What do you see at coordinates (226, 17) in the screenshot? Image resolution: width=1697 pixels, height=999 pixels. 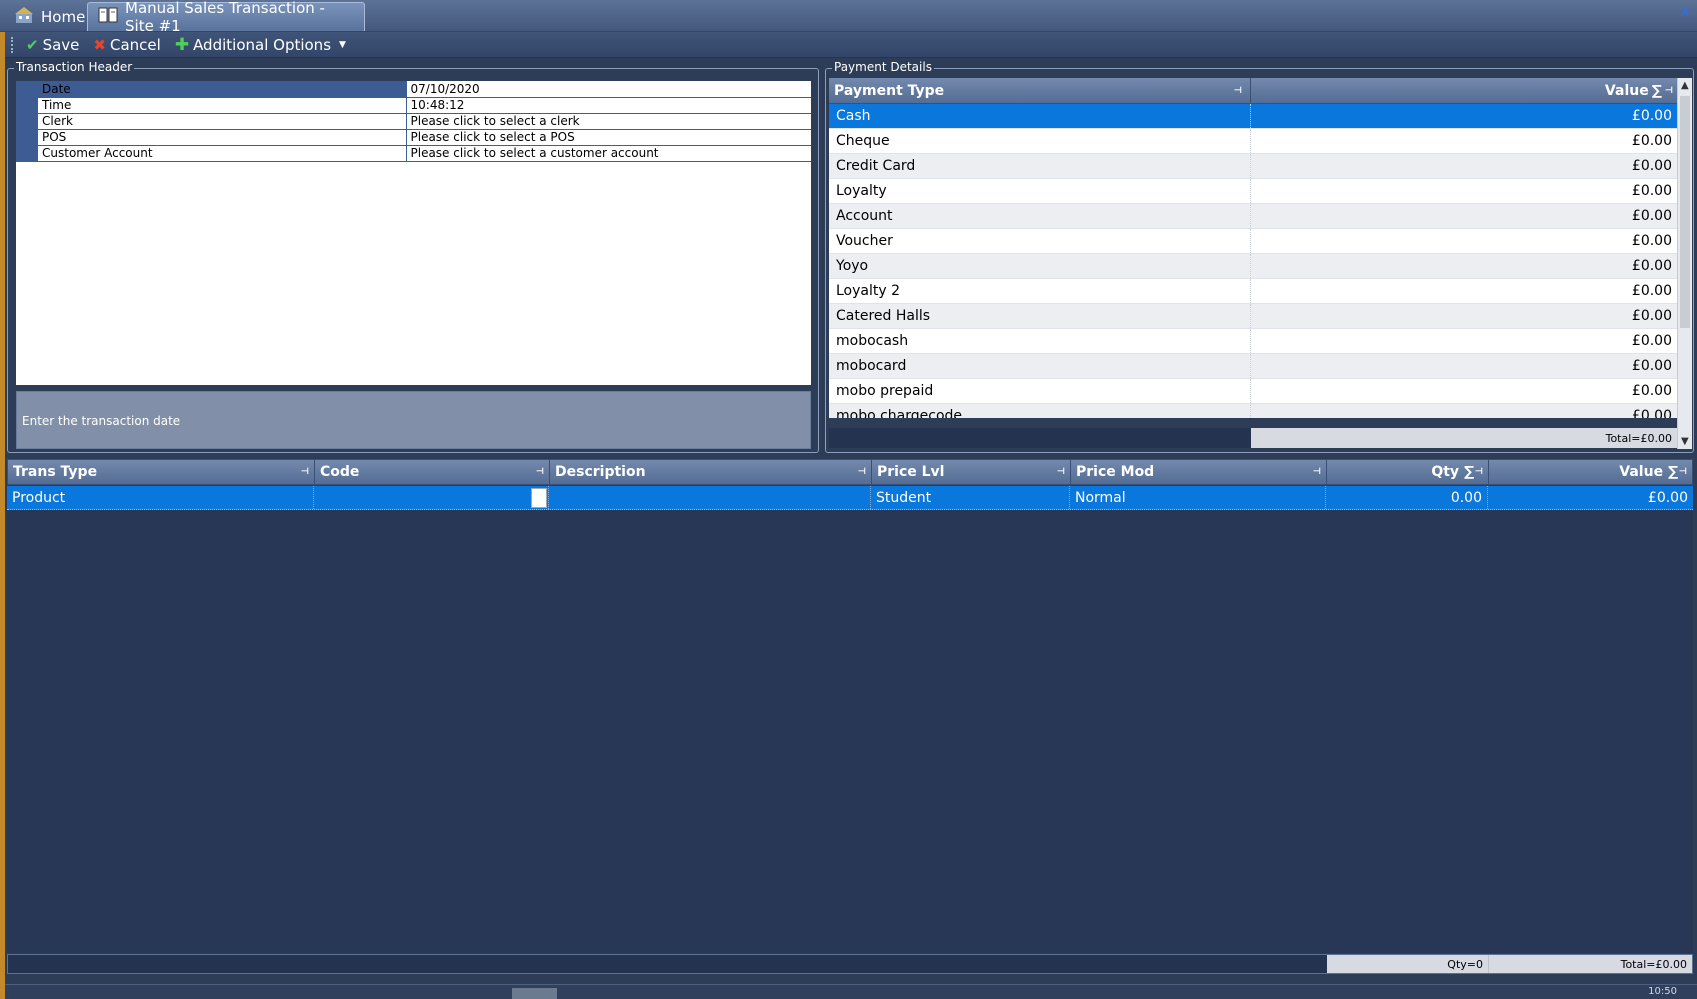 I see `tab-manual-sales: Manual Sales Transaction - Site #1` at bounding box center [226, 17].